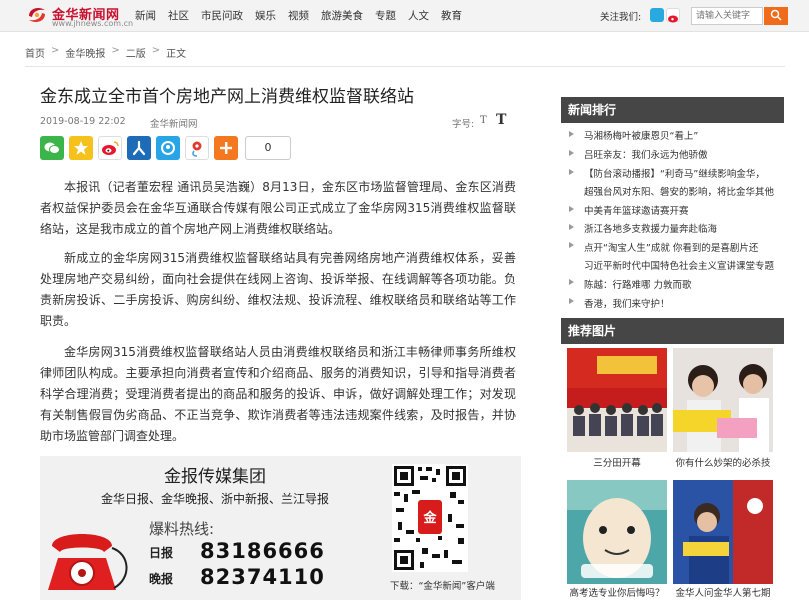  What do you see at coordinates (673, 15) in the screenshot?
I see `weibo-icon` at bounding box center [673, 15].